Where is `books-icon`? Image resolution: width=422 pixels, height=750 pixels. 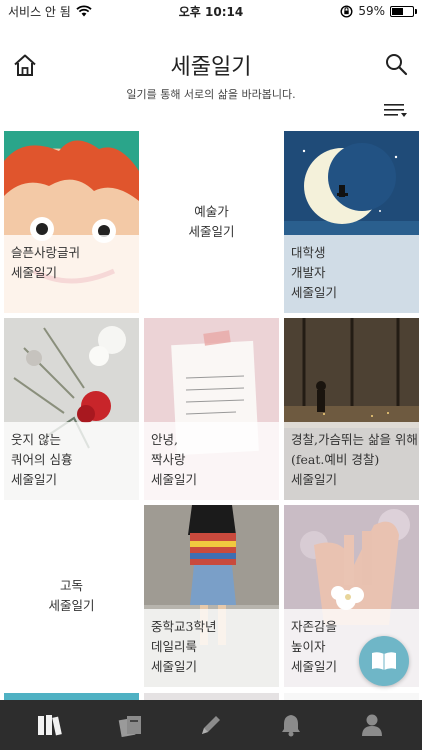 books-icon is located at coordinates (129, 726).